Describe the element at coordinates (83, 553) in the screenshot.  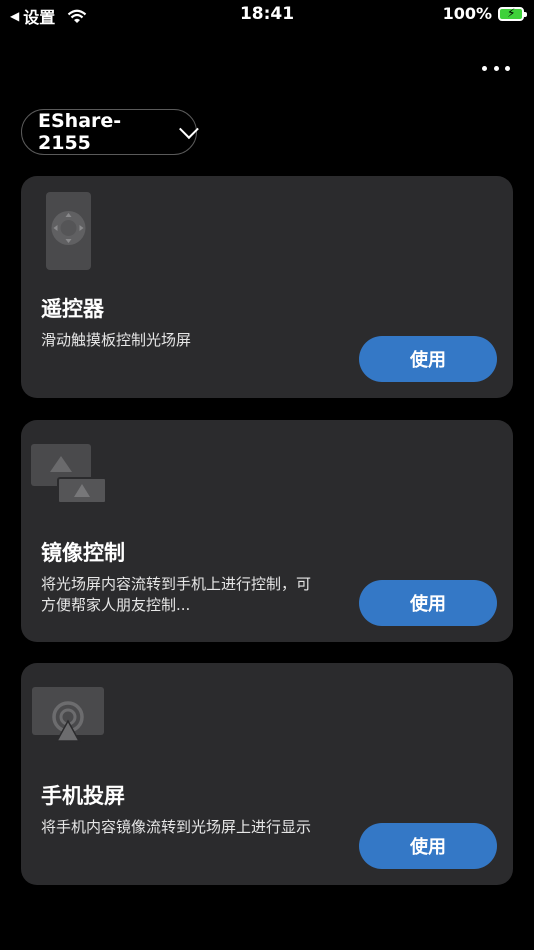
I see `card-title: 镜像控制` at that location.